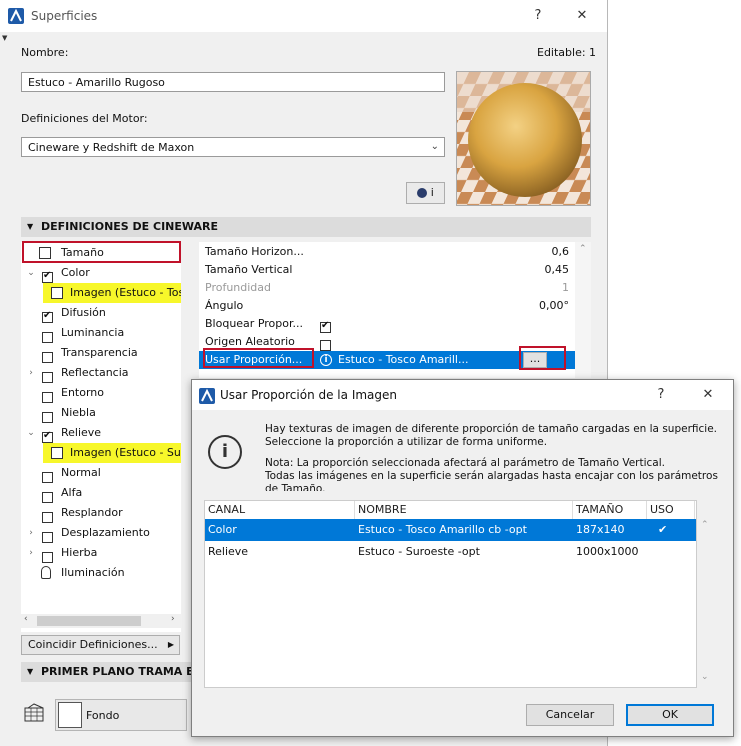  Describe the element at coordinates (295, 487) in the screenshot. I see `note-line-3: de Tamaño.` at that location.